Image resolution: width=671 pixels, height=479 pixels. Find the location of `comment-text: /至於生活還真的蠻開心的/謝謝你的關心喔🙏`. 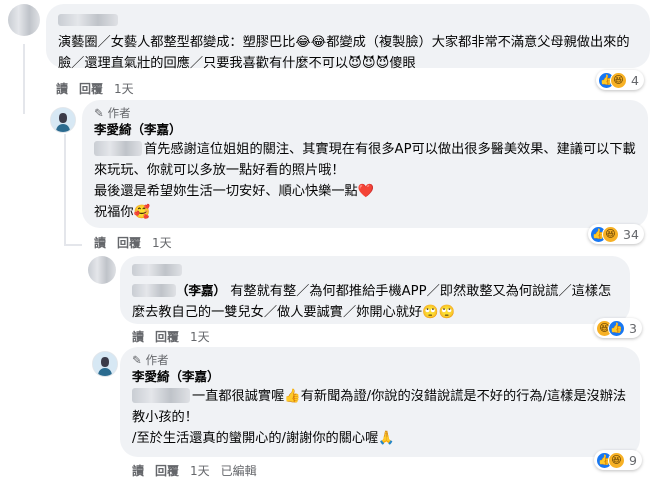

comment-text: /至於生活還真的蠻開心的/謝謝你的關心喔🙏 is located at coordinates (263, 438).